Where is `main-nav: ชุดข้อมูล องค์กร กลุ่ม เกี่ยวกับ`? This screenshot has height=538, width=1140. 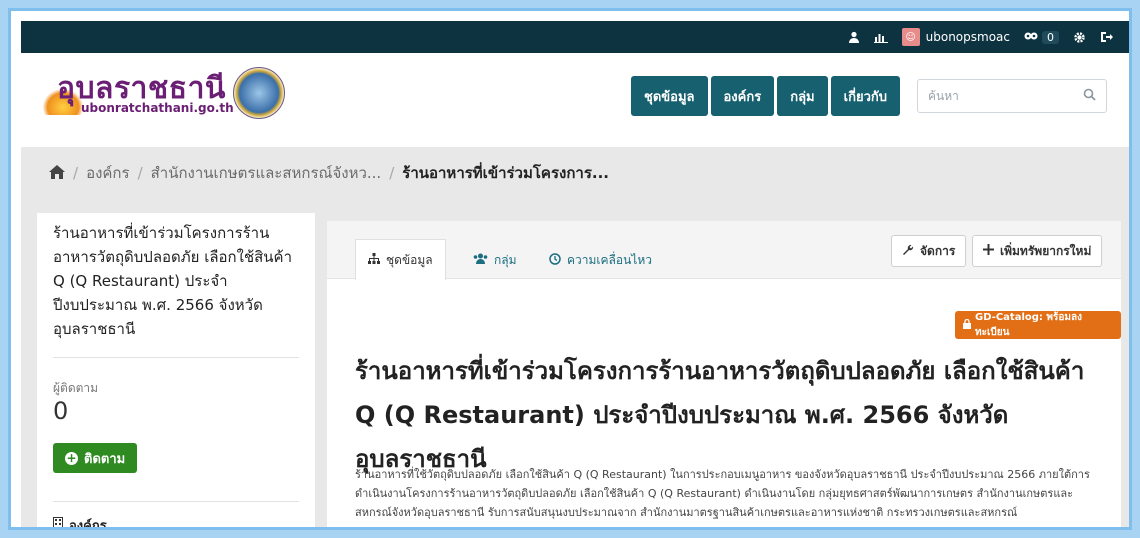 main-nav: ชุดข้อมูล องค์กร กลุ่ม เกี่ยวกับ is located at coordinates (765, 96).